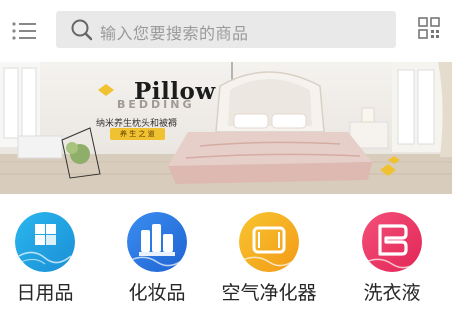 The height and width of the screenshot is (312, 452). I want to click on search-icon, so click(82, 30).